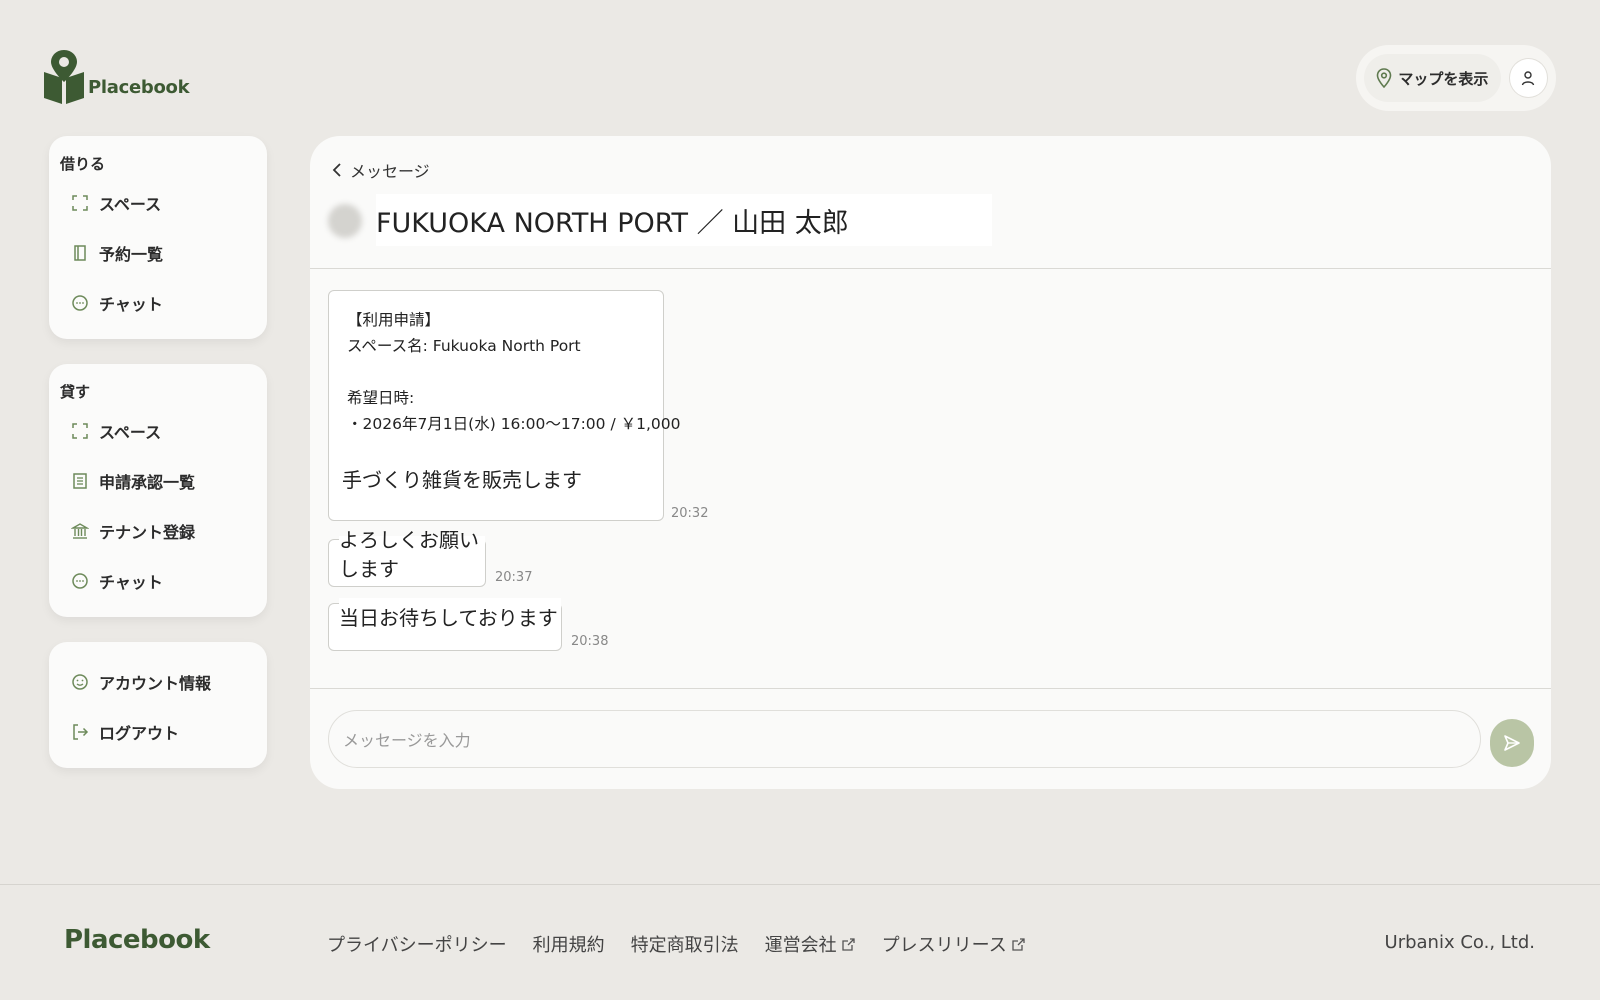 The height and width of the screenshot is (1000, 1600). I want to click on list-icon, so click(80, 481).